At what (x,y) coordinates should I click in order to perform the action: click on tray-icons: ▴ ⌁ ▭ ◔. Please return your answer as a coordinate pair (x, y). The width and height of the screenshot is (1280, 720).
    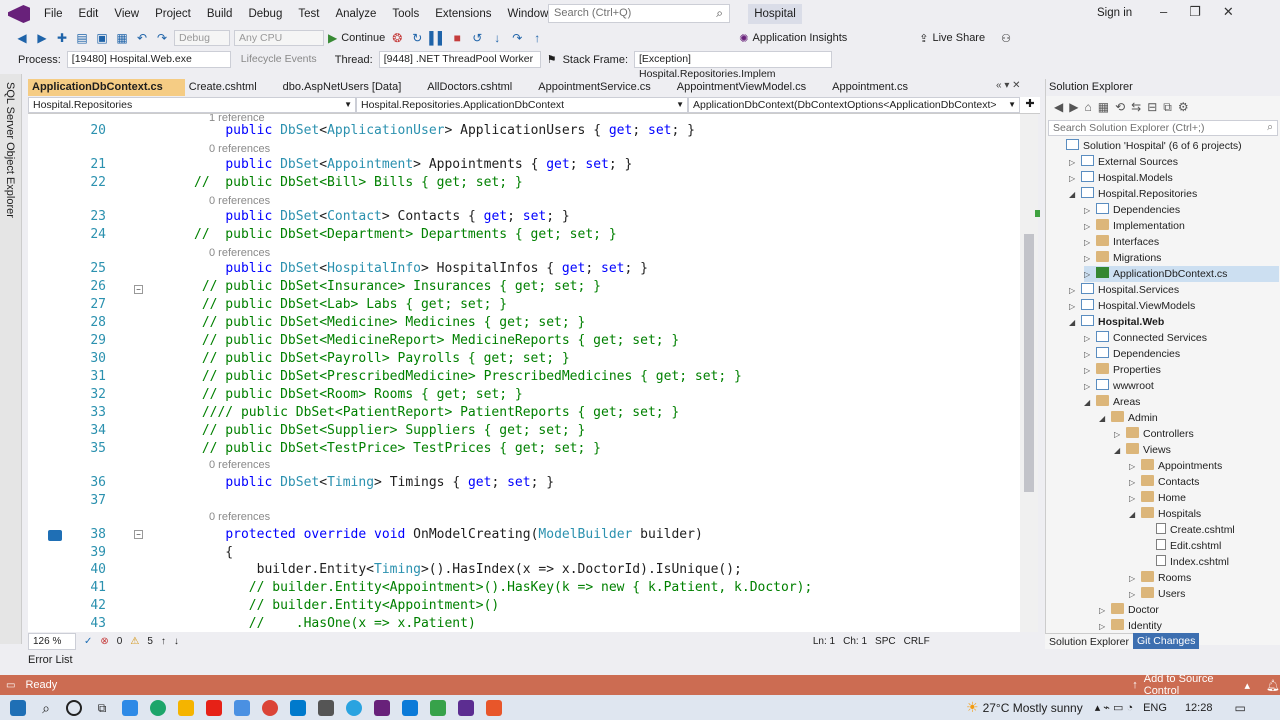
    Looking at the image, I should click on (1114, 707).